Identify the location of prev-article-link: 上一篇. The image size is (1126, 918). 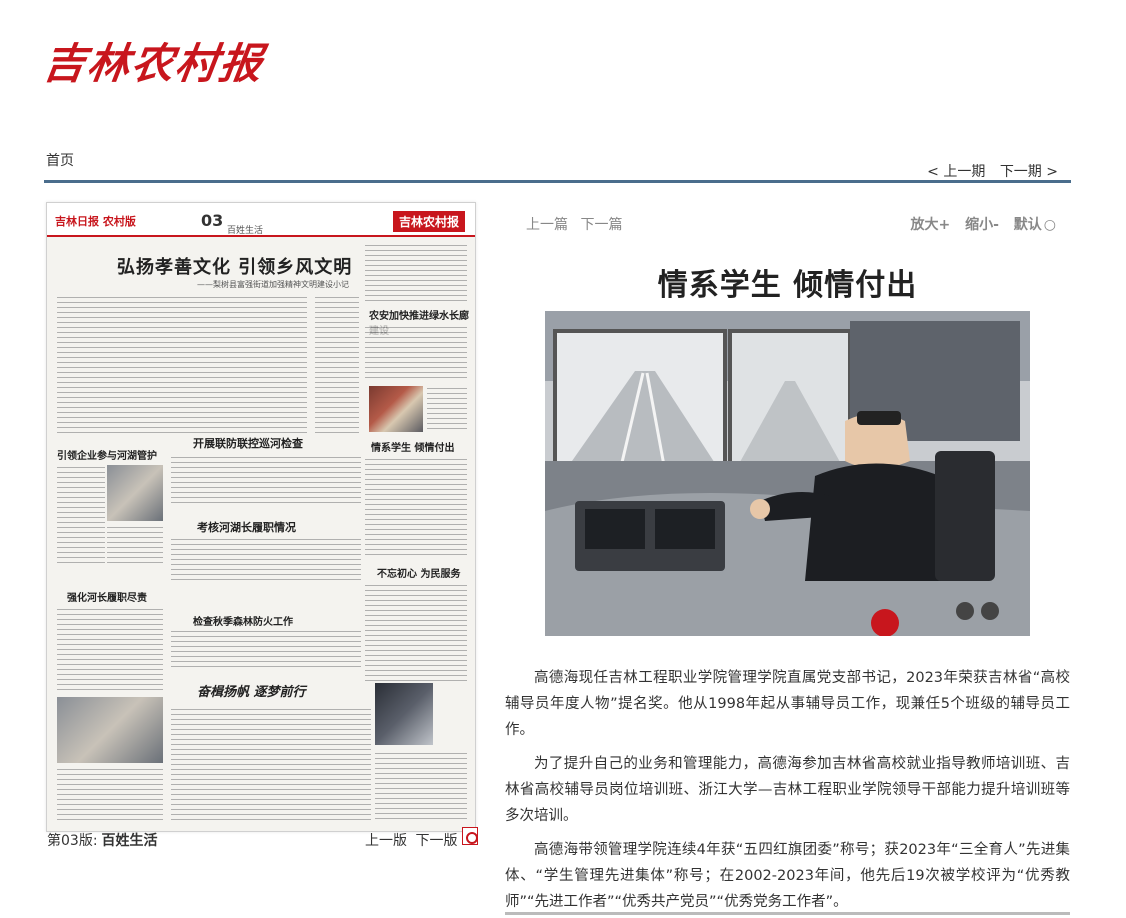
(547, 225).